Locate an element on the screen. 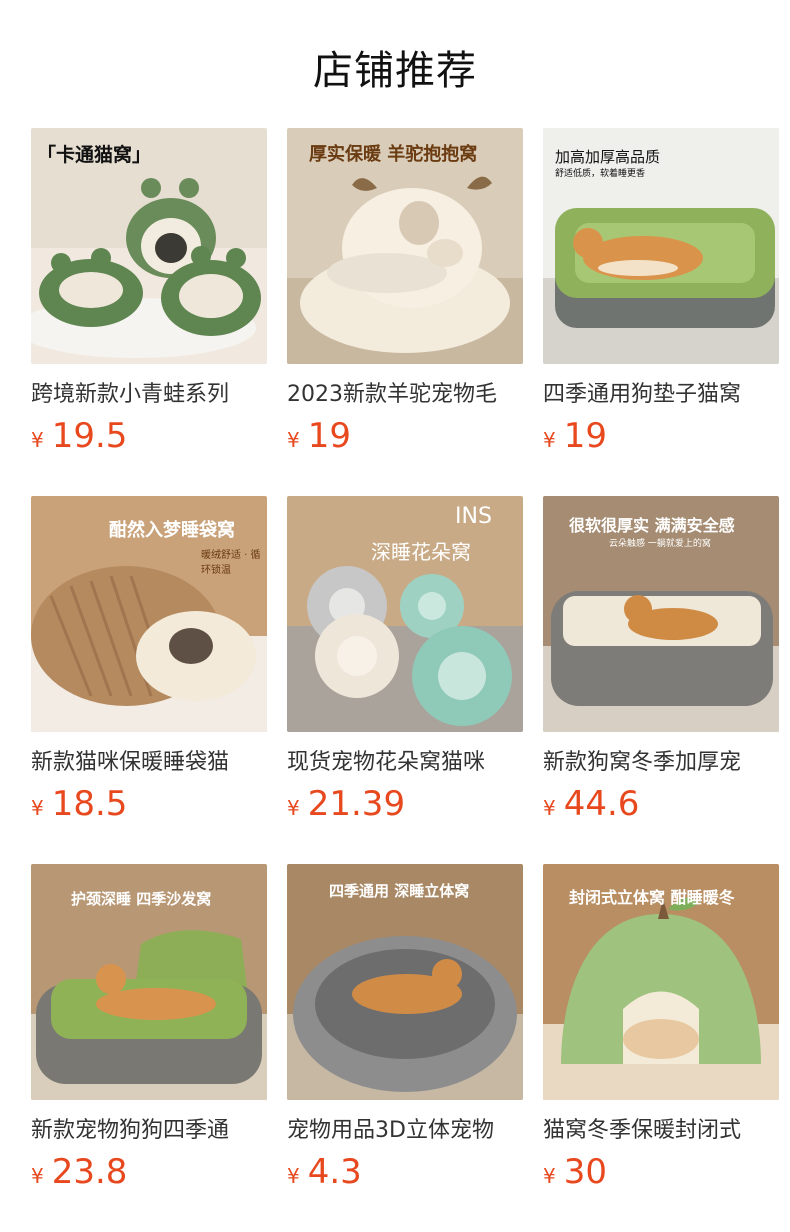 Image resolution: width=790 pixels, height=1232 pixels. product-price: ¥ 19.5 is located at coordinates (149, 436).